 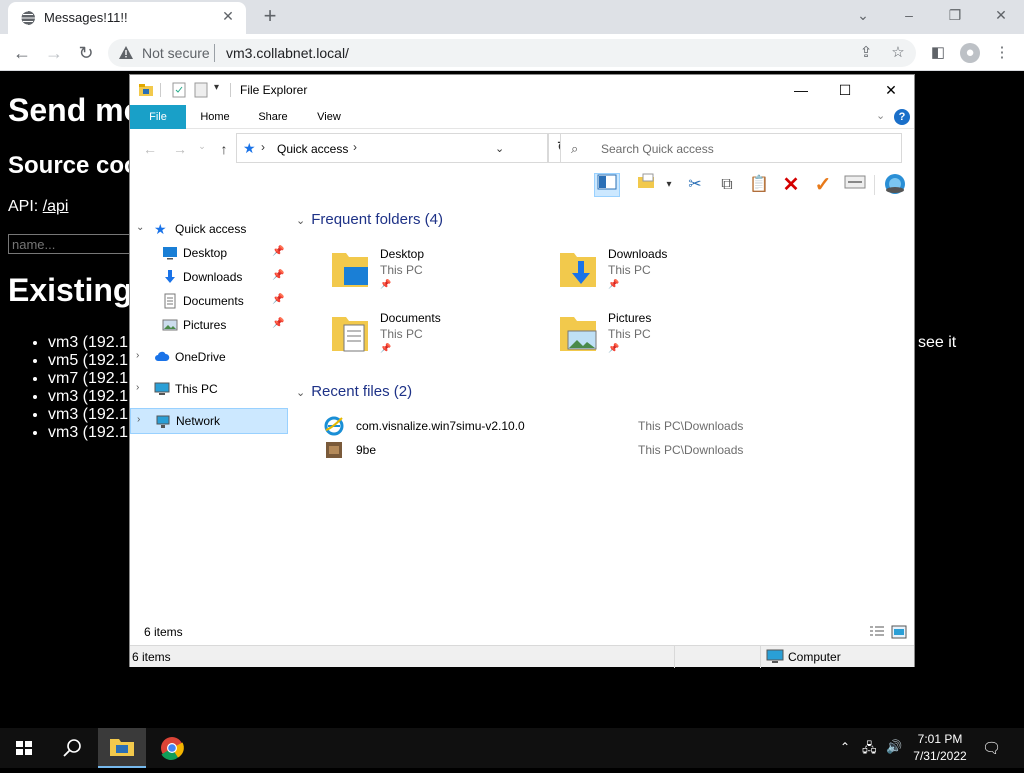 I want to click on paste-icon: 📋, so click(x=759, y=185).